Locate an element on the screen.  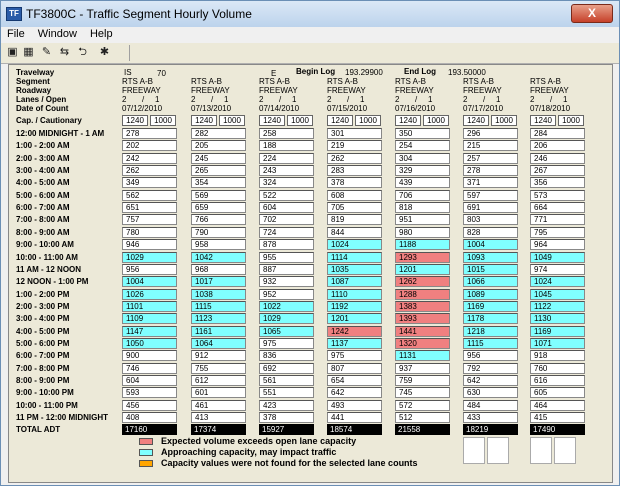
hour-label: 4:00 - 5:00 PM is located at coordinates (43, 331).